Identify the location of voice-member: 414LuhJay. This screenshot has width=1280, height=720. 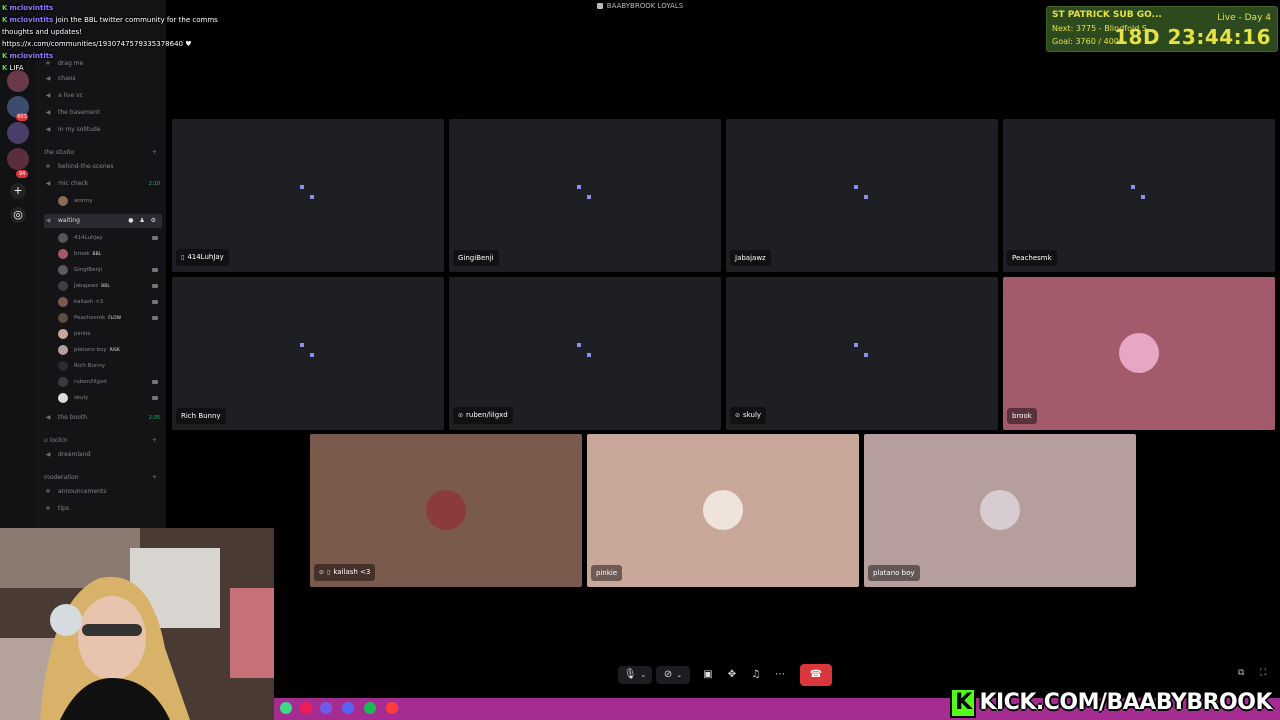
(109, 238).